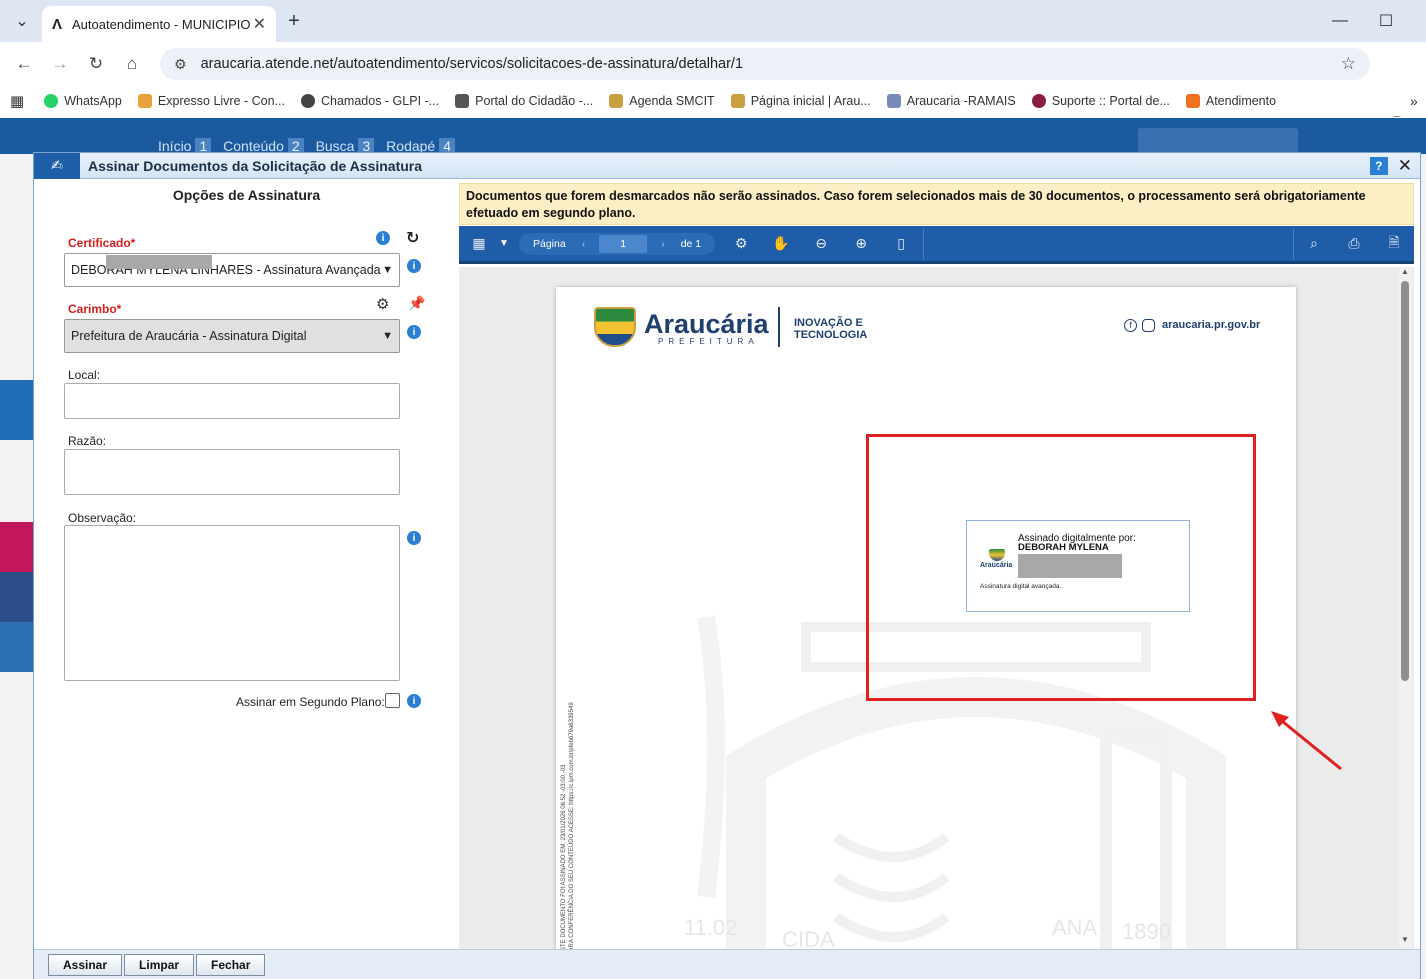 The image size is (1426, 979). I want to click on site-info-icon: ⚙, so click(180, 64).